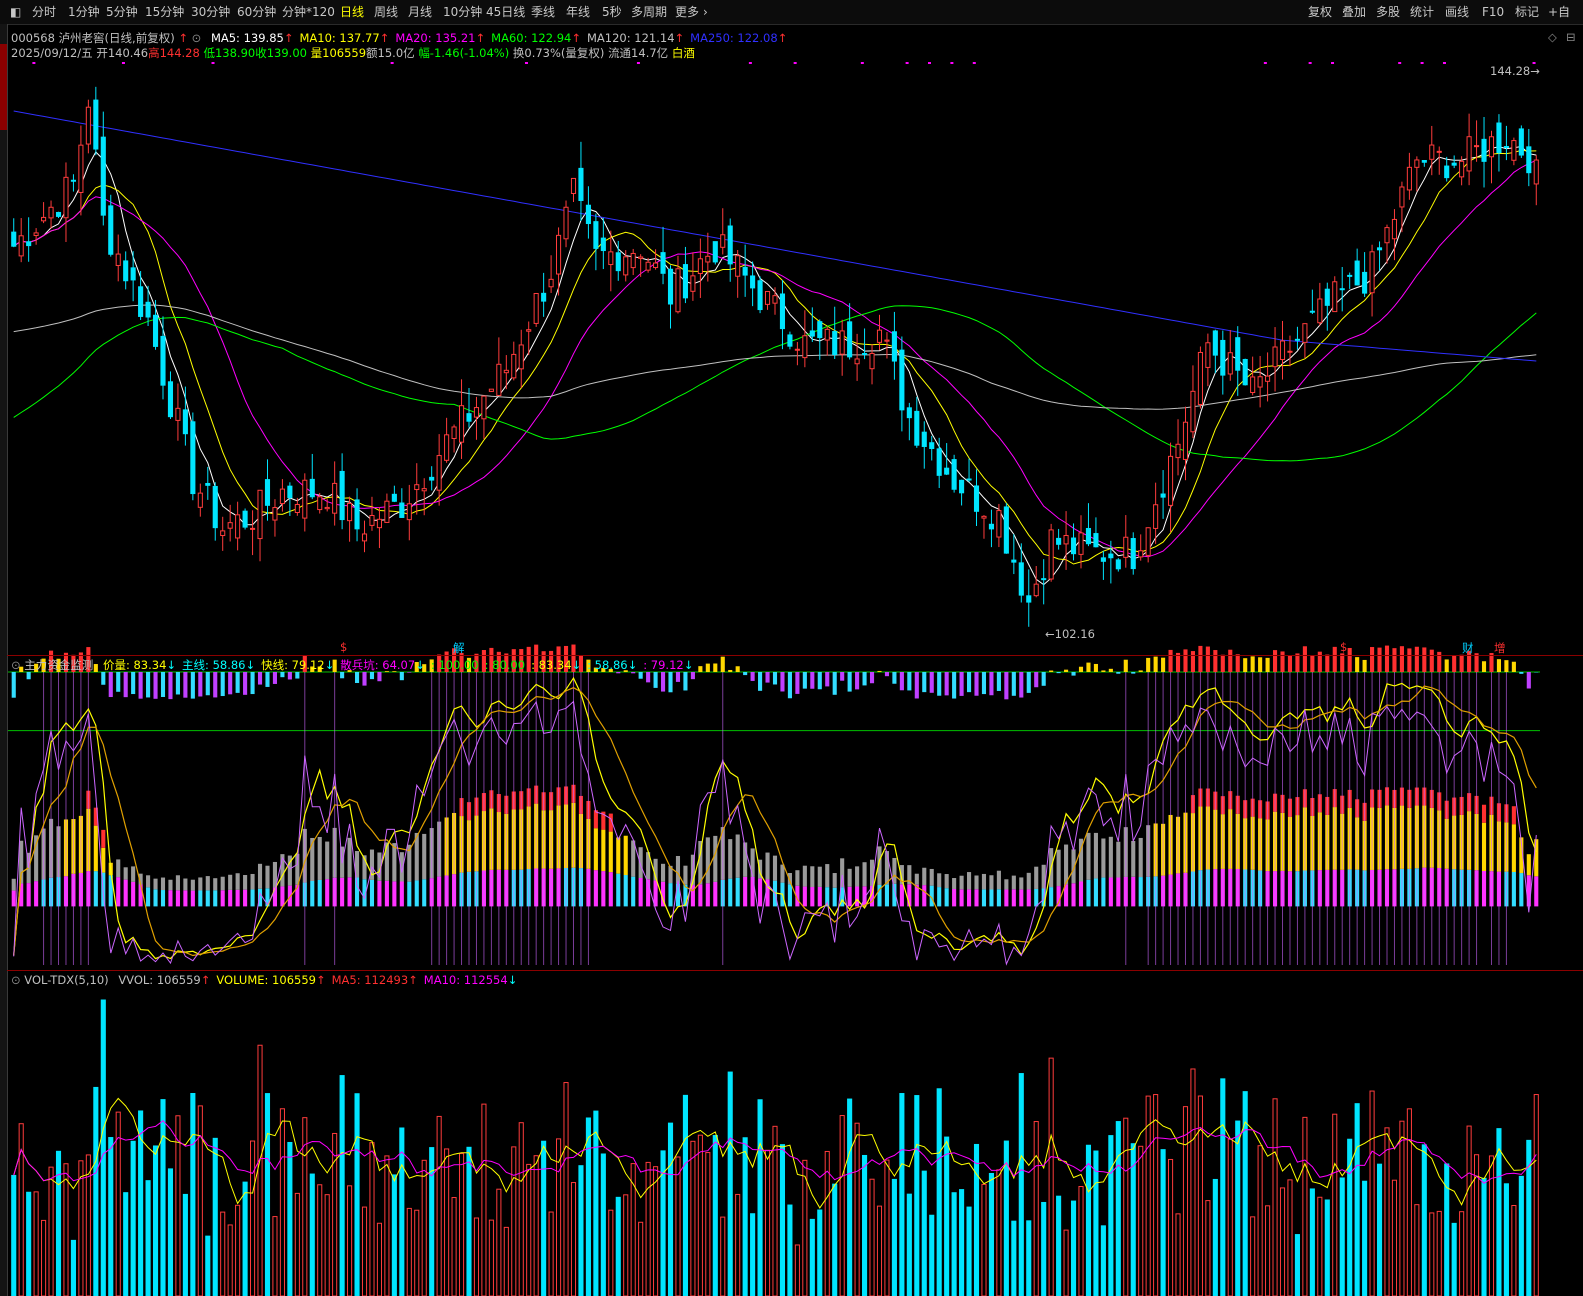 The image size is (1583, 1296). I want to click on event-marker-dividend-2: $, so click(1343, 647).